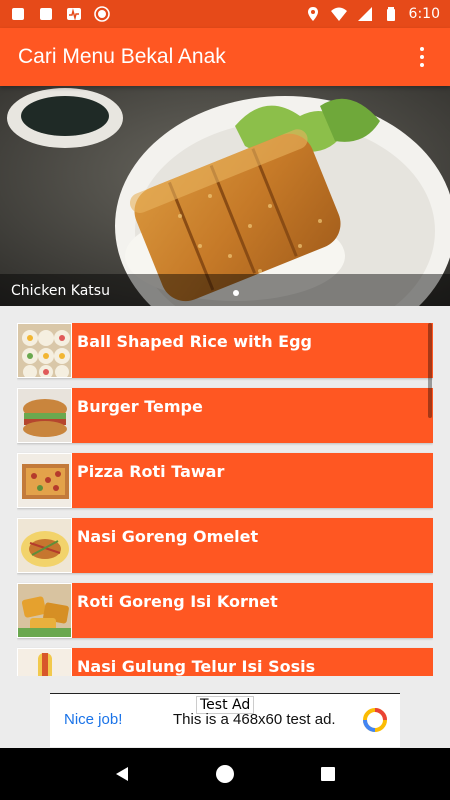 Image resolution: width=450 pixels, height=800 pixels. I want to click on wifi-icon, so click(338, 14).